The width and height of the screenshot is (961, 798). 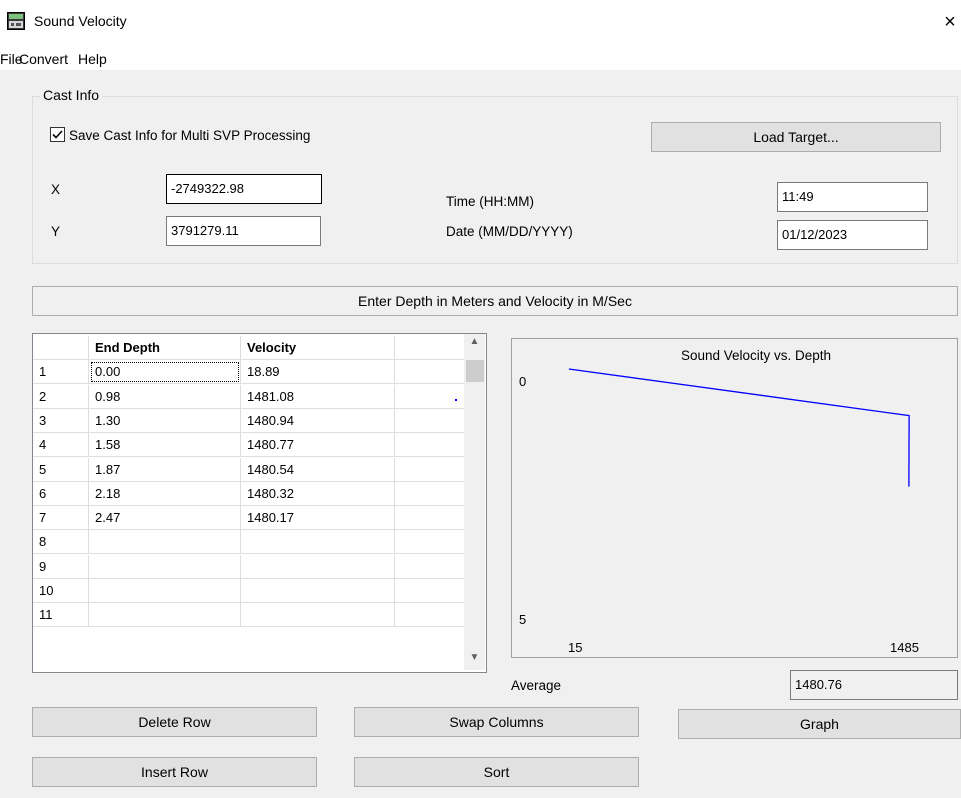 I want to click on table-row: 8, so click(x=251, y=542).